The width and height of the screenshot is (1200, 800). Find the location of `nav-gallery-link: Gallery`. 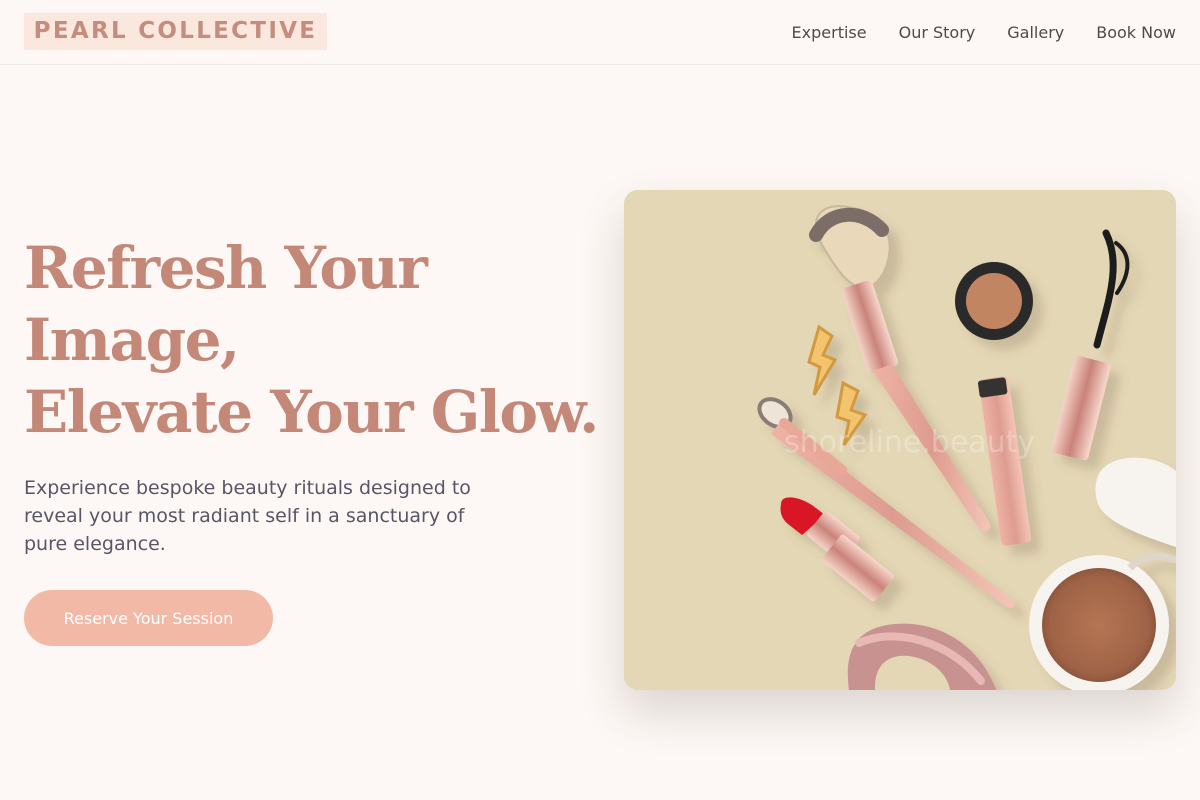

nav-gallery-link: Gallery is located at coordinates (1035, 32).